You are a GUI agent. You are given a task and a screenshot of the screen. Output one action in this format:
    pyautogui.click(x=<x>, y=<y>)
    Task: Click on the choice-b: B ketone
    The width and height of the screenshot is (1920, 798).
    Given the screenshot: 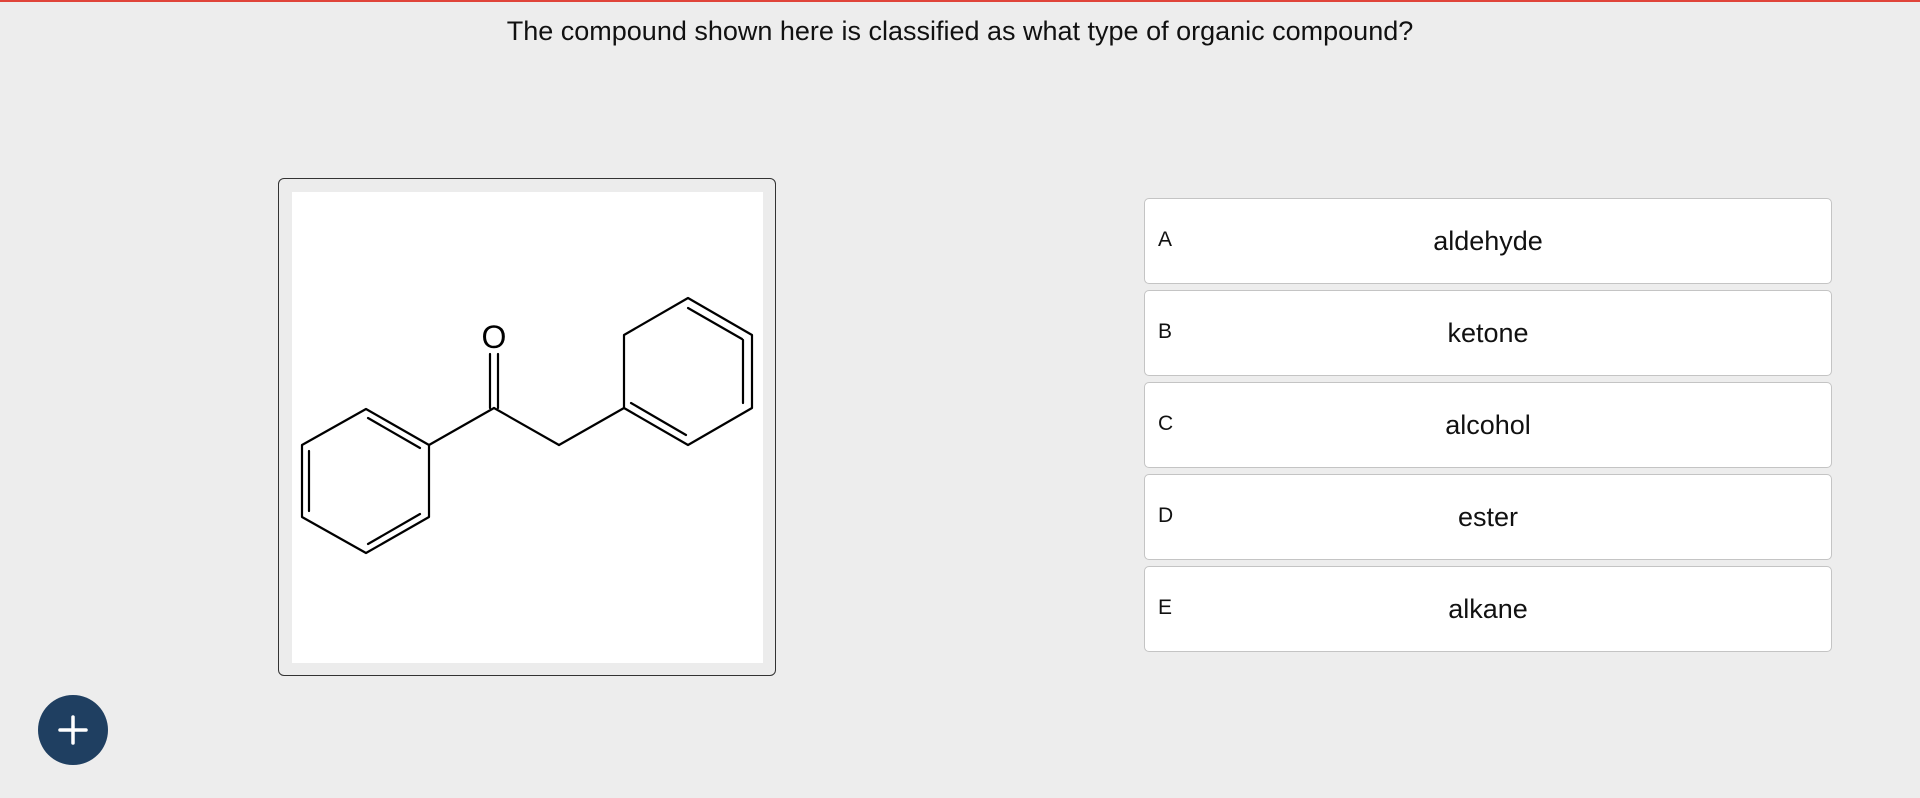 What is the action you would take?
    pyautogui.click(x=1488, y=333)
    